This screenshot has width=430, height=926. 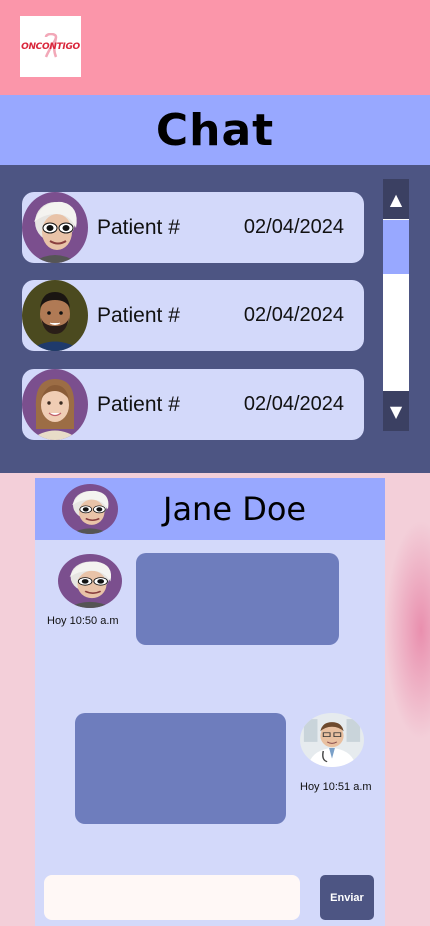 I want to click on patient-message-avatar, so click(x=90, y=581).